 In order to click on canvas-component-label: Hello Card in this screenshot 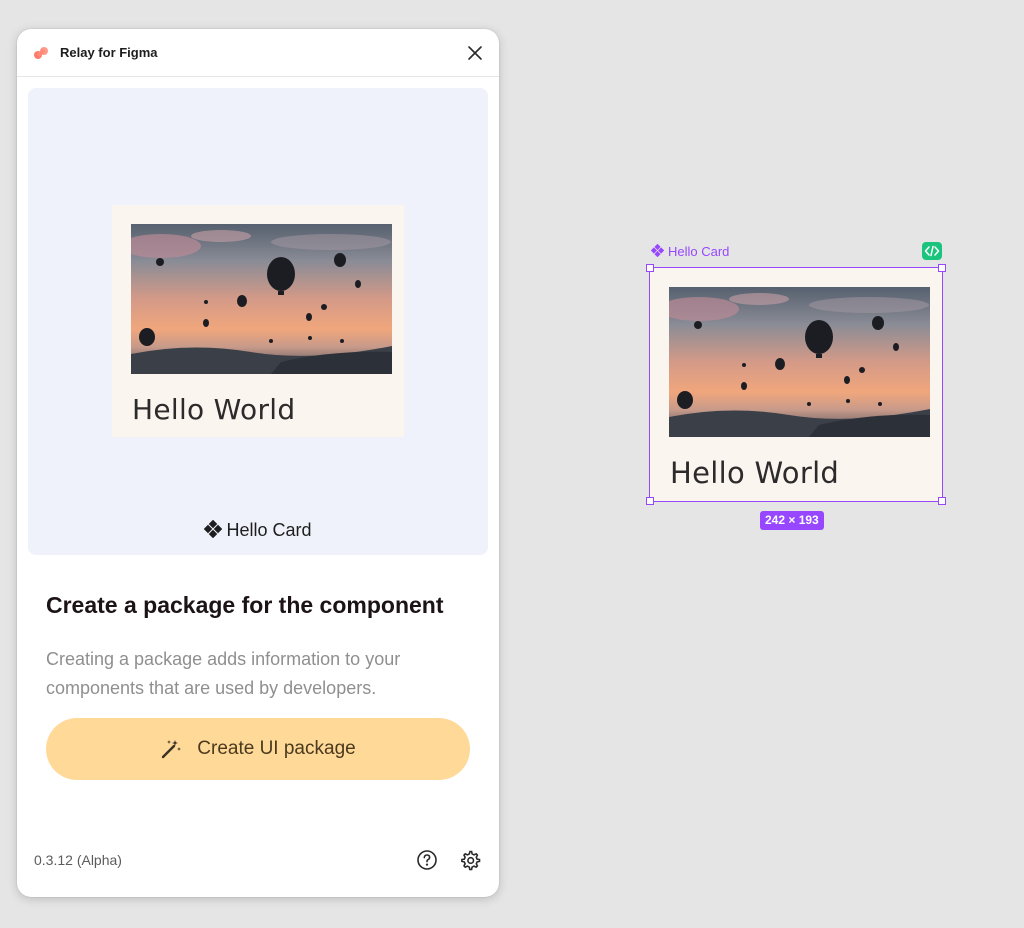, I will do `click(690, 251)`.